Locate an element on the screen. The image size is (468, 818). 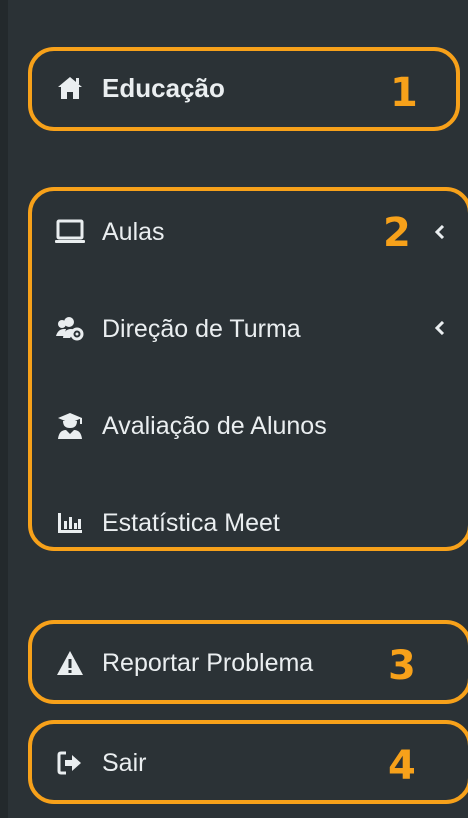
callout-number-4: 4 is located at coordinates (402, 766).